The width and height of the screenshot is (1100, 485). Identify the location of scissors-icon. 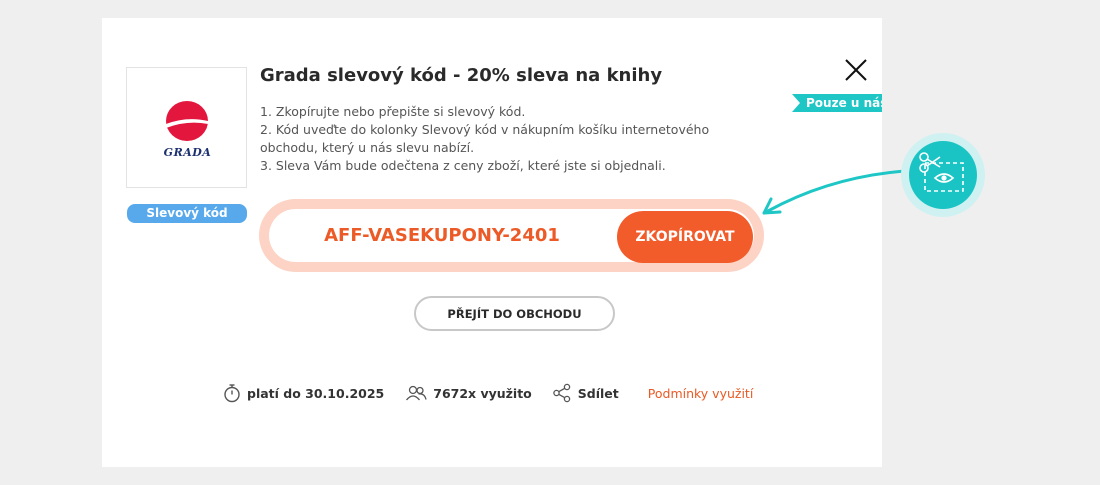
(941, 172).